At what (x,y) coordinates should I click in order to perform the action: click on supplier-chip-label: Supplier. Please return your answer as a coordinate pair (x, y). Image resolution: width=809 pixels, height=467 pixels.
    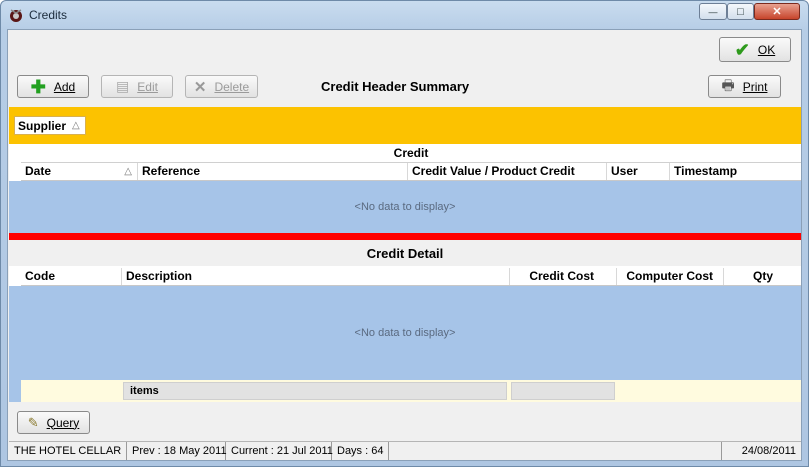
    Looking at the image, I should click on (42, 125).